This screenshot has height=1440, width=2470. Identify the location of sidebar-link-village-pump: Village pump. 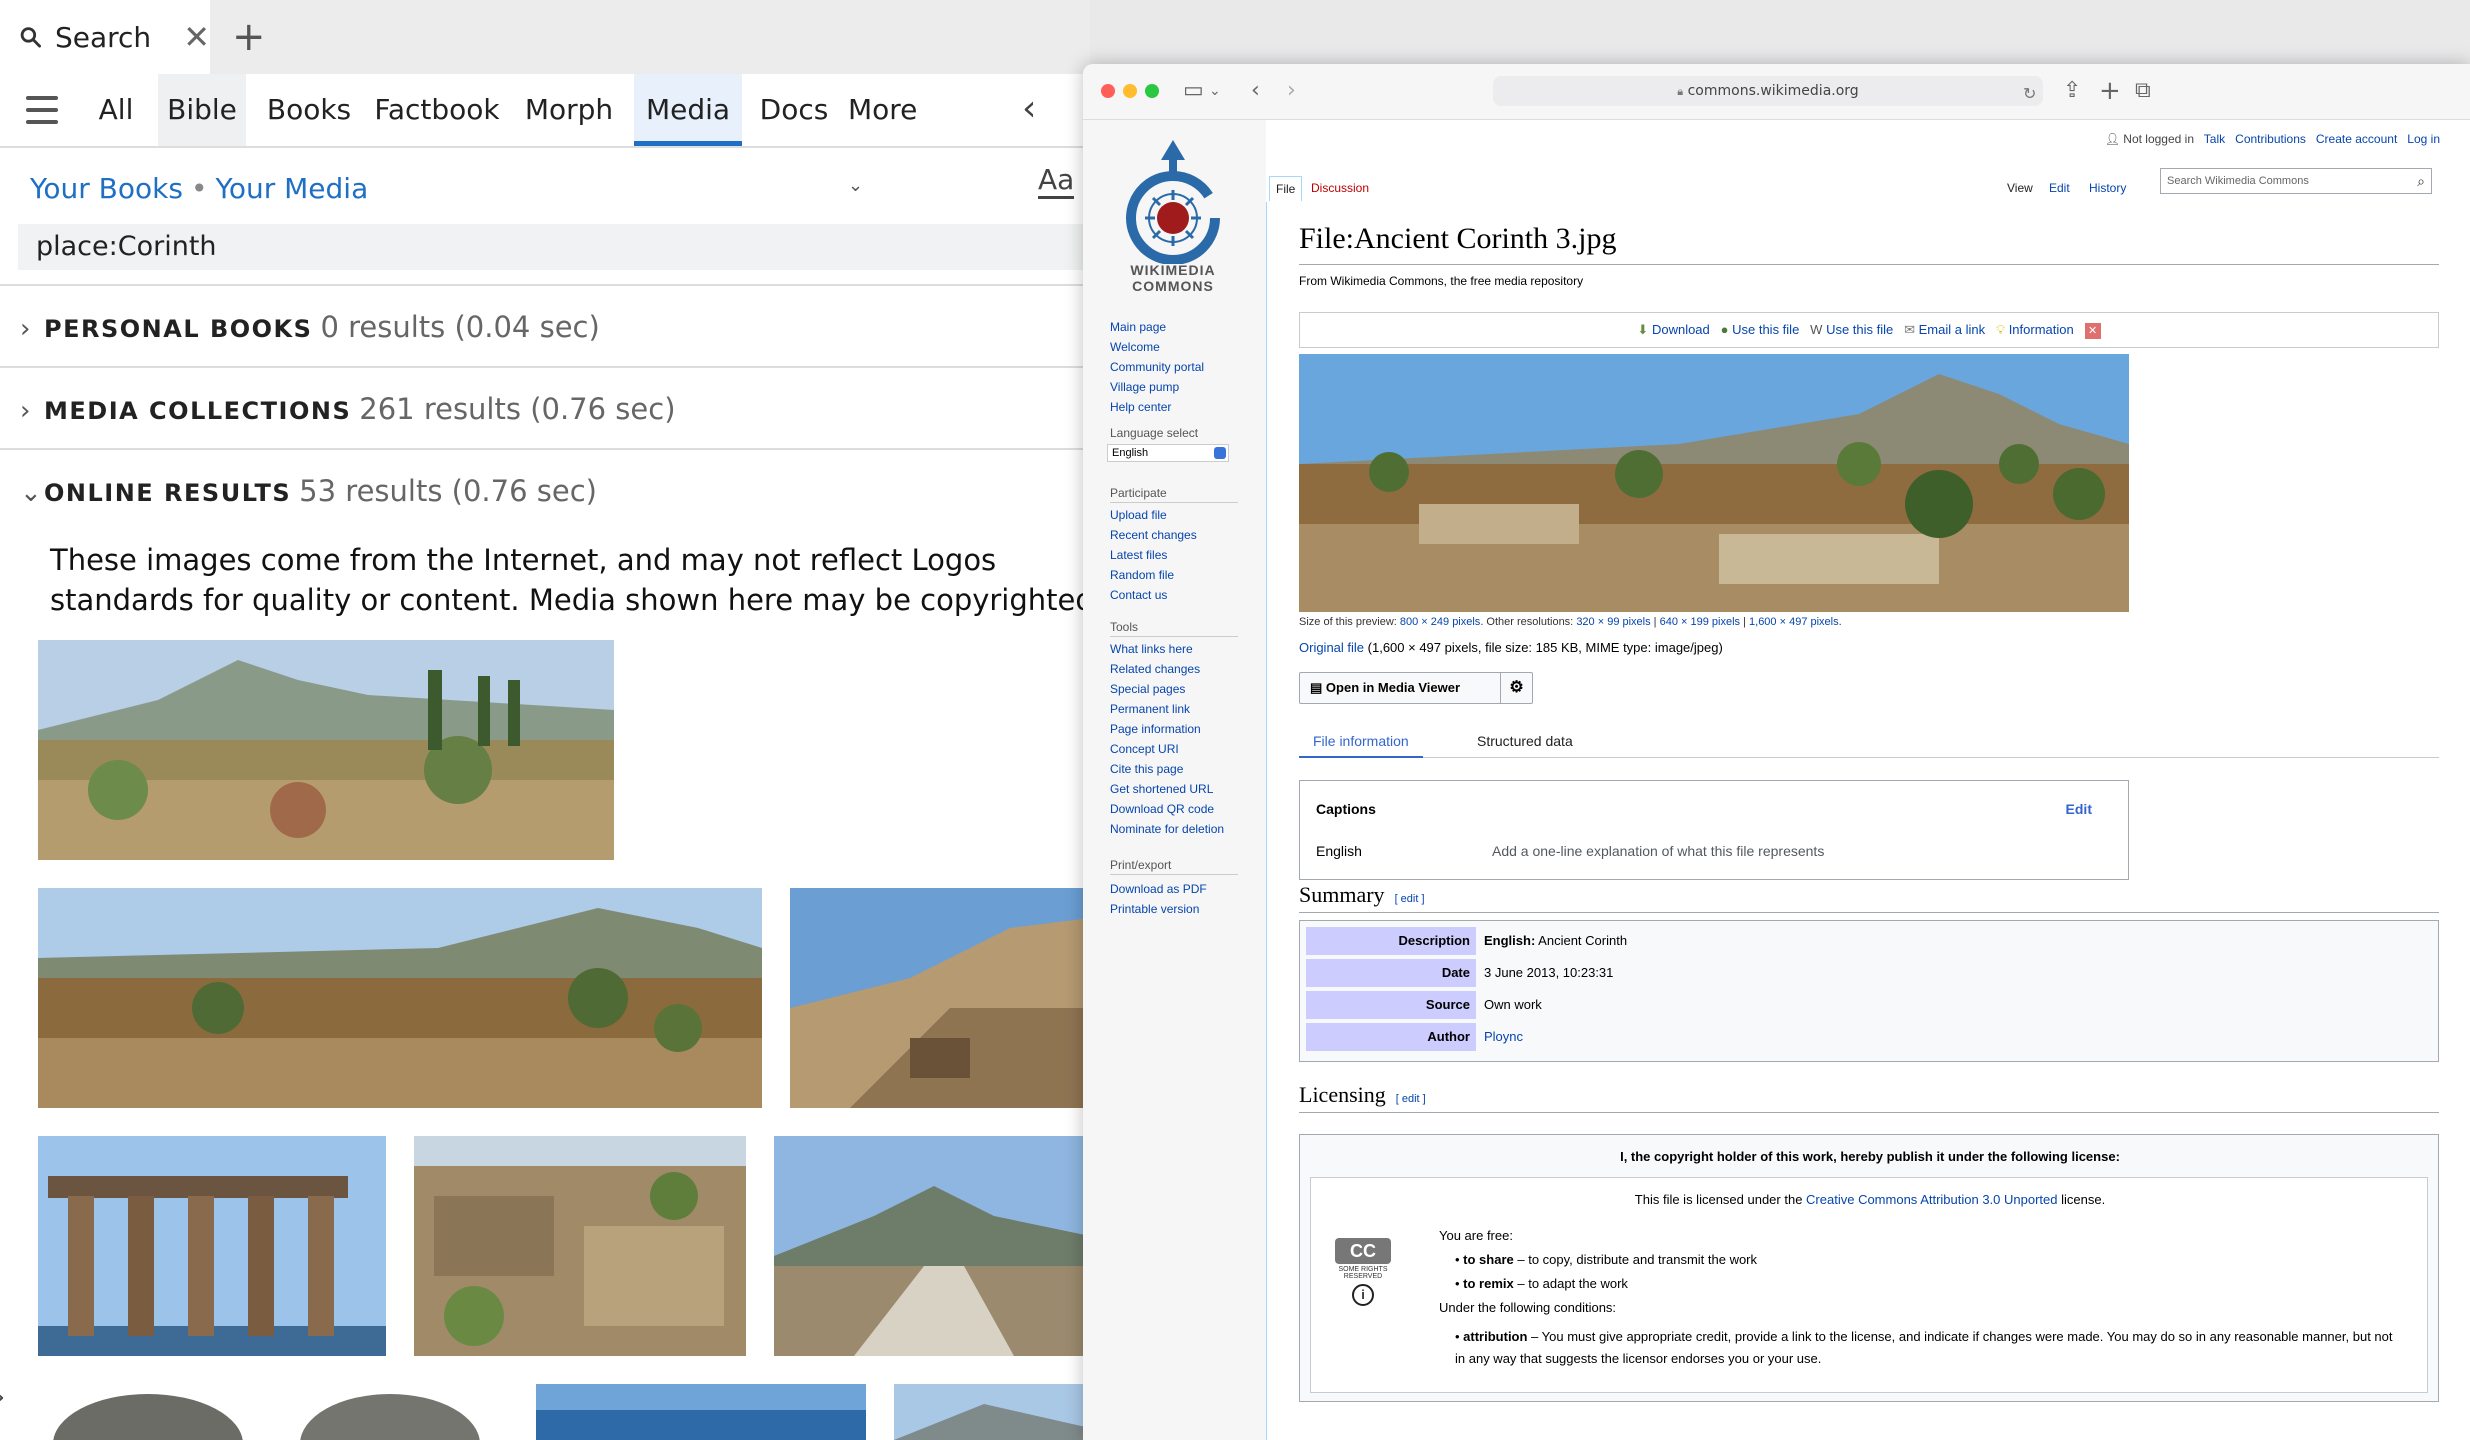
(1144, 387).